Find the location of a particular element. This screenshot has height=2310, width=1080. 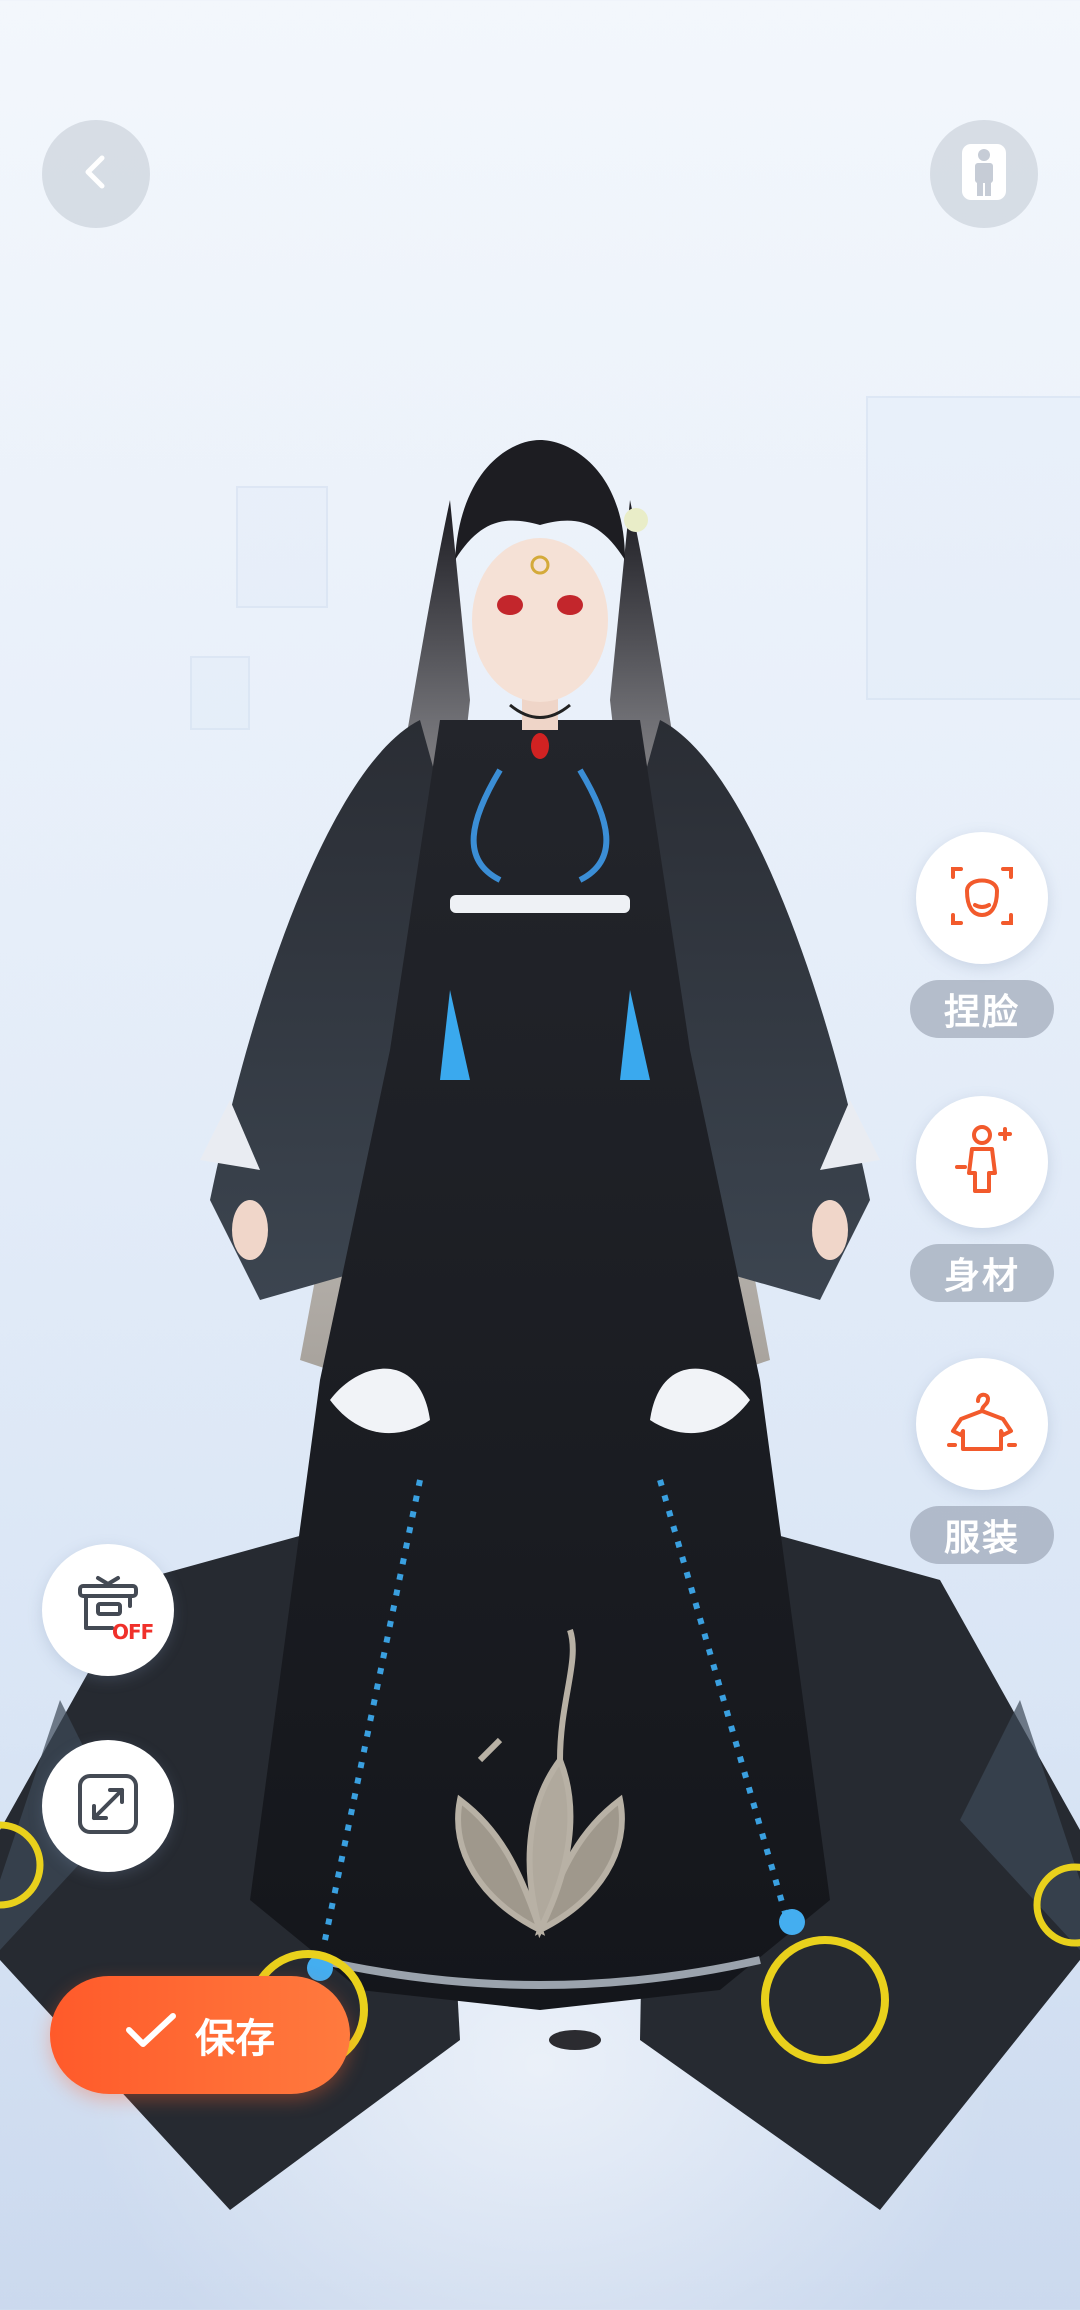

pose-button is located at coordinates (984, 174).